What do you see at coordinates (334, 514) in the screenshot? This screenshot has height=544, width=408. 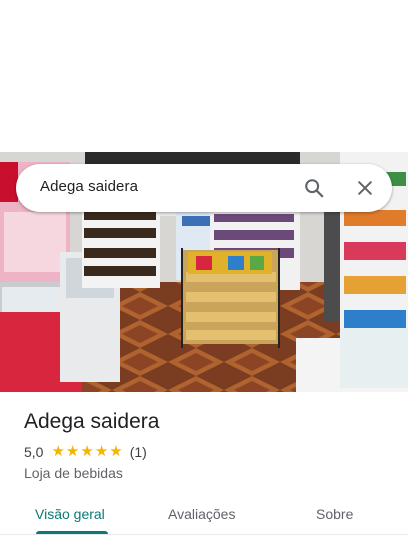 I see `tab-about: Sobre` at bounding box center [334, 514].